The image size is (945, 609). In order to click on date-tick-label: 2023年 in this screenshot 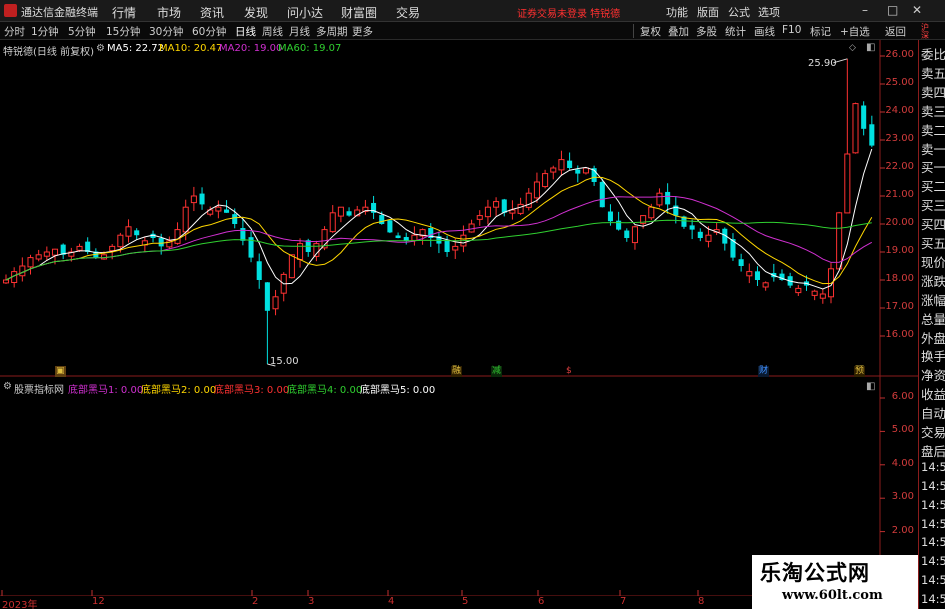, I will do `click(20, 604)`.